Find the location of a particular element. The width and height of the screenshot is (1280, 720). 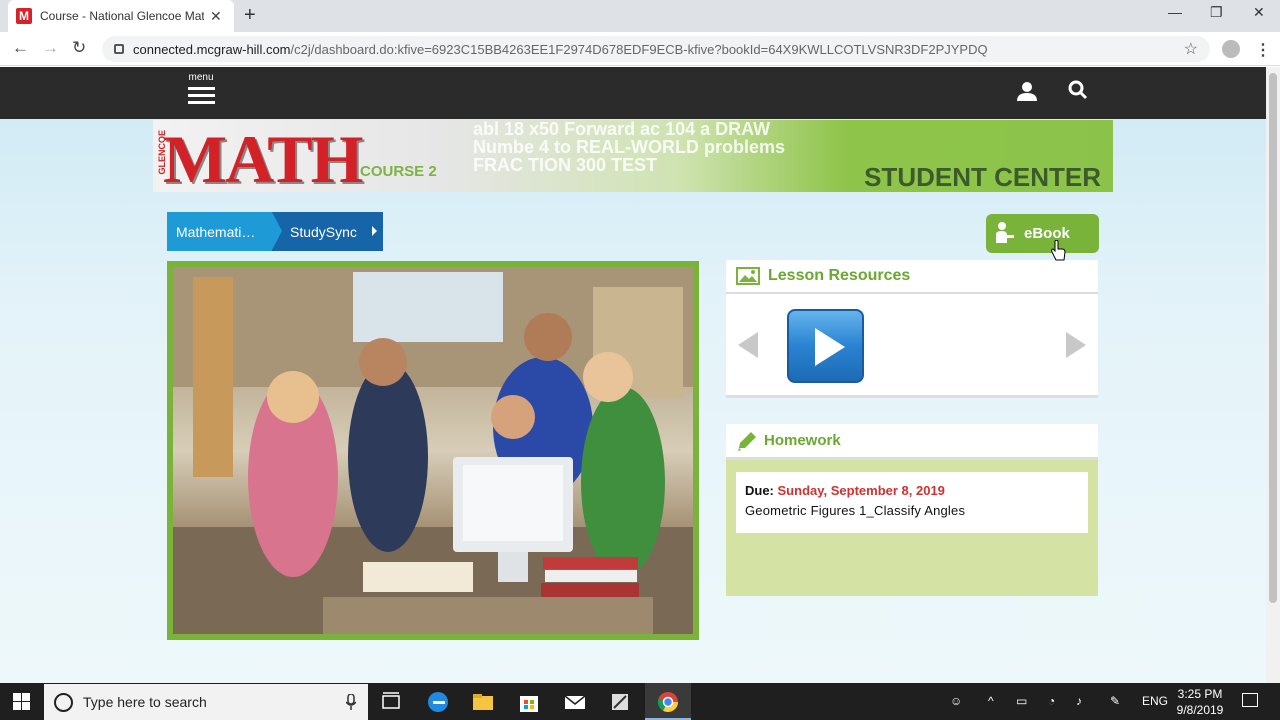

language-indicator: ENG is located at coordinates (1155, 701).